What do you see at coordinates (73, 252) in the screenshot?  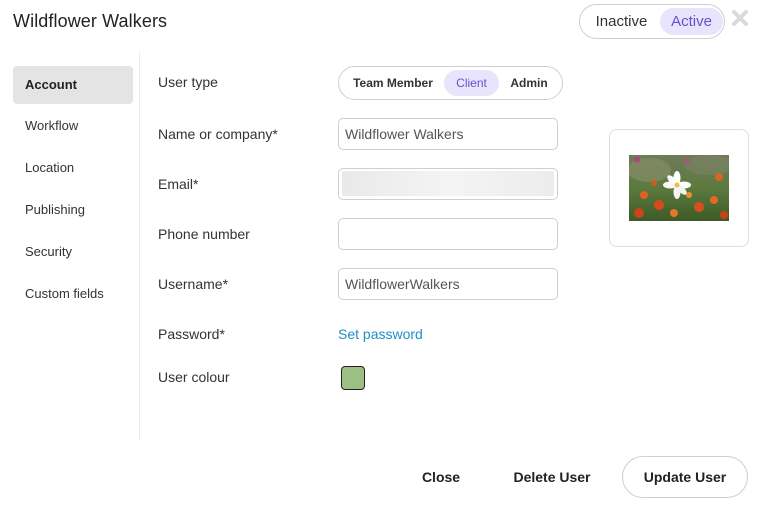 I see `sidebar-item-security: Security` at bounding box center [73, 252].